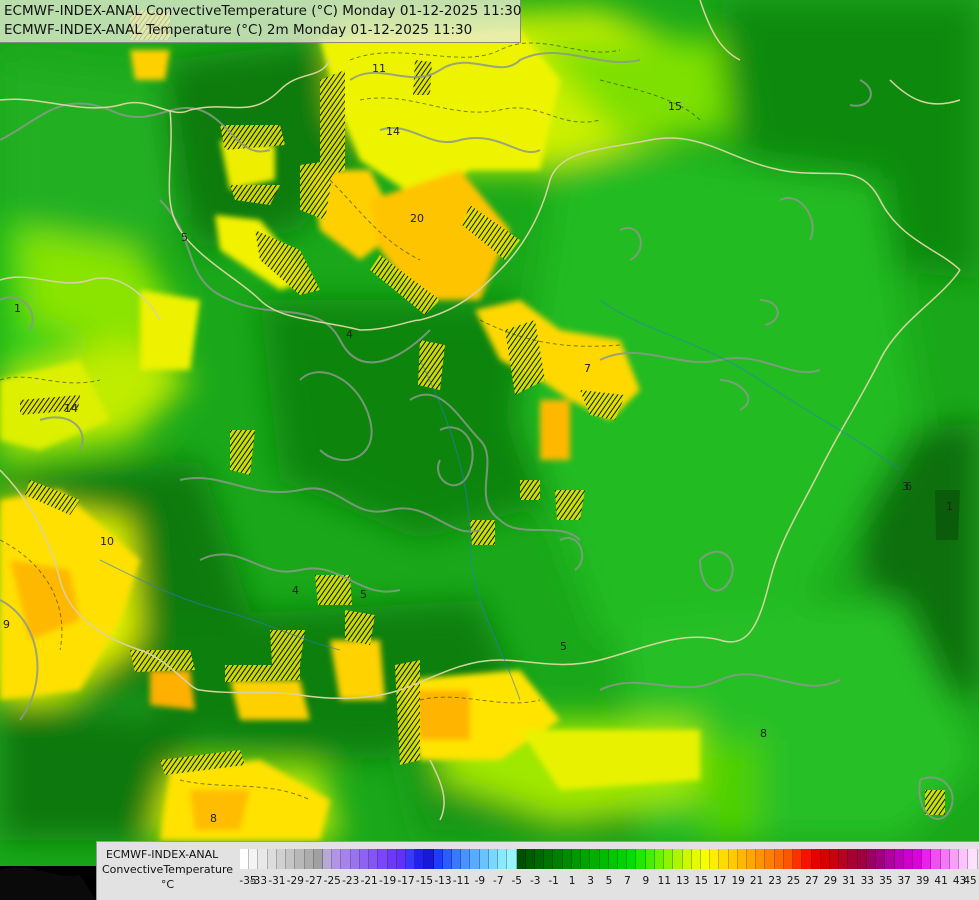 The width and height of the screenshot is (979, 900). Describe the element at coordinates (905, 486) in the screenshot. I see `contour-label: 3` at that location.